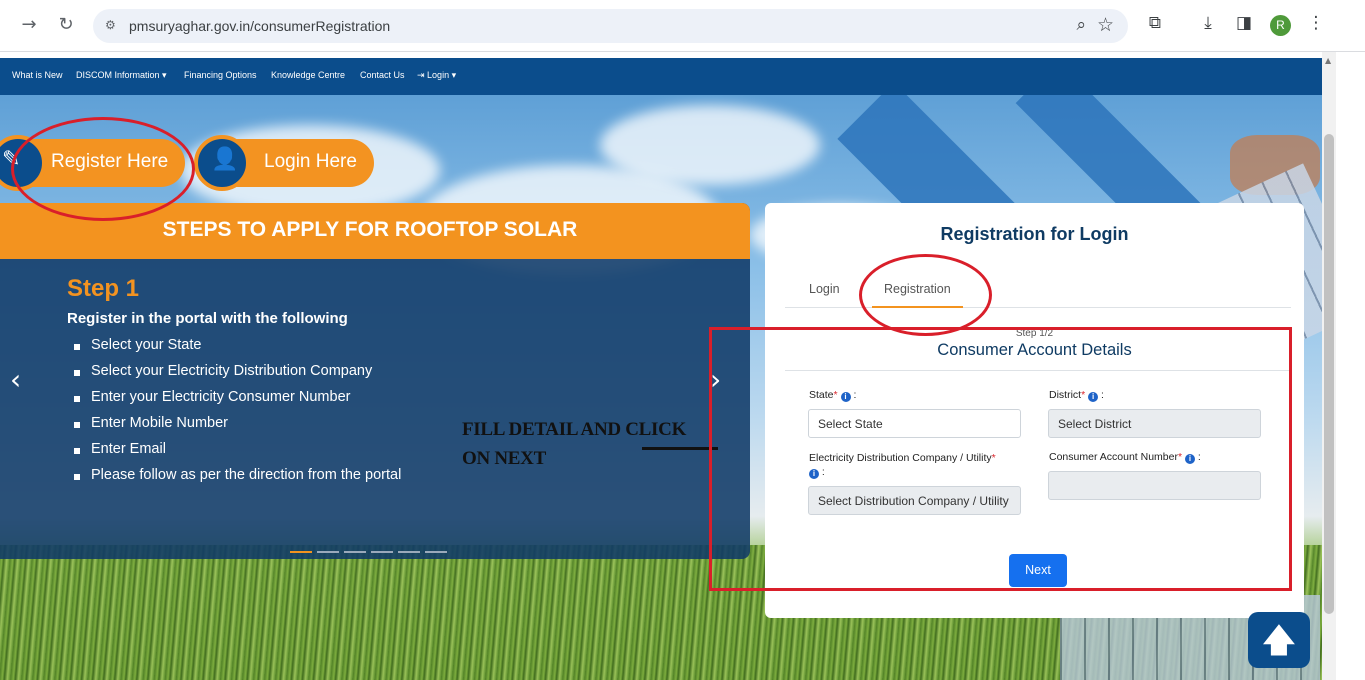 This screenshot has height=680, width=1365. I want to click on forward-arrow-icon: →, so click(29, 25).